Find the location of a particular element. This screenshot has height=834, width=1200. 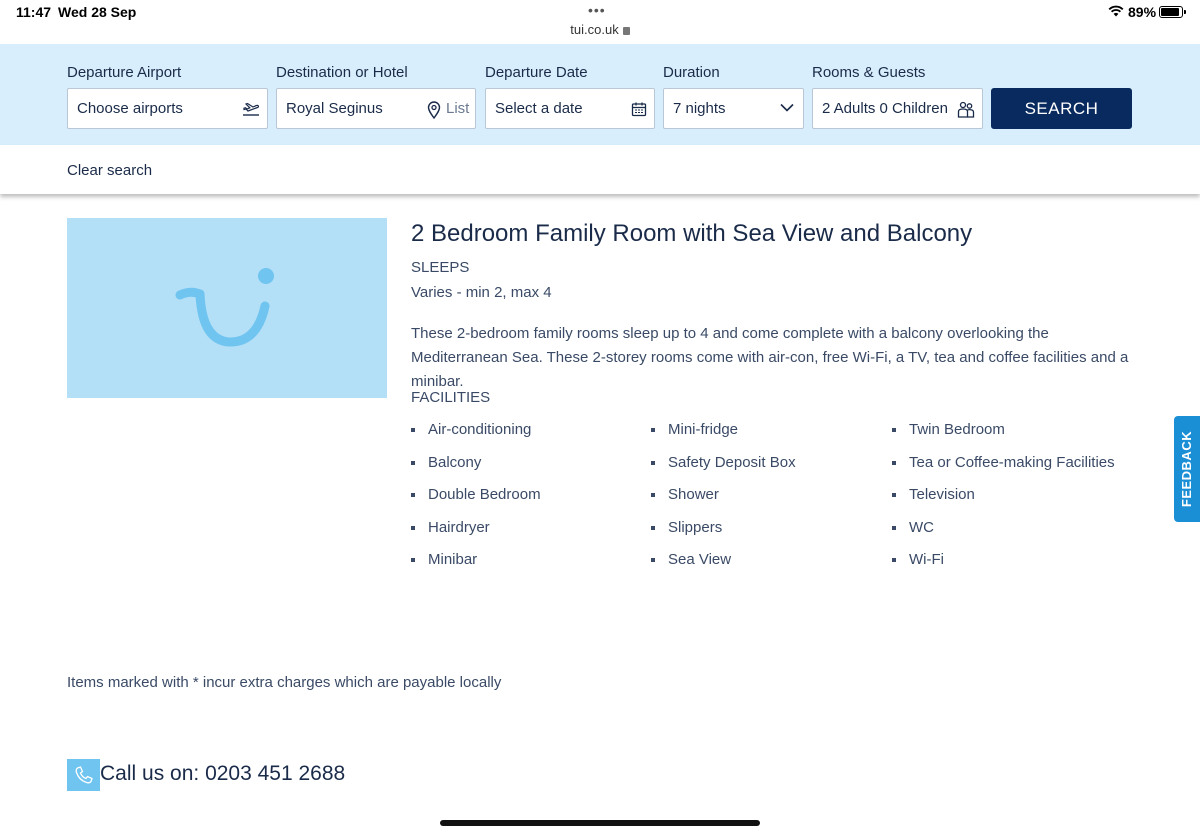

status-time: 11:47 is located at coordinates (34, 12).